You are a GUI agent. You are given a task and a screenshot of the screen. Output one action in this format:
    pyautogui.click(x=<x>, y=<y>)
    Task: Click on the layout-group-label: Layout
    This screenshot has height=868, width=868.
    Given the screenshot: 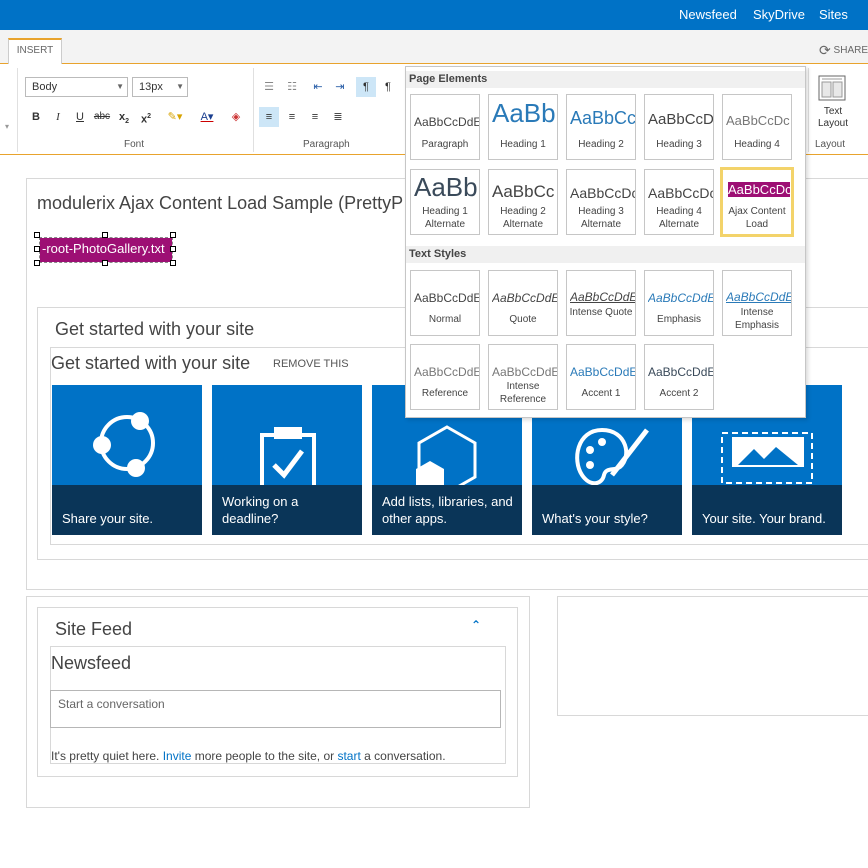 What is the action you would take?
    pyautogui.click(x=830, y=144)
    